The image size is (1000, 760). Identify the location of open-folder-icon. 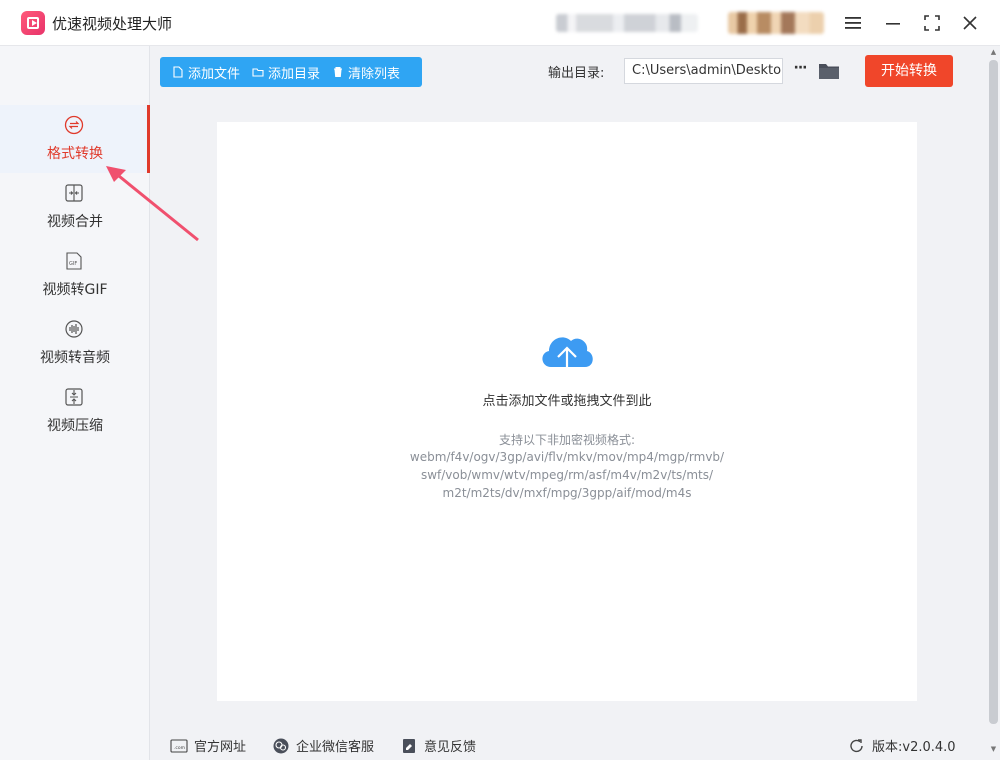
(829, 71).